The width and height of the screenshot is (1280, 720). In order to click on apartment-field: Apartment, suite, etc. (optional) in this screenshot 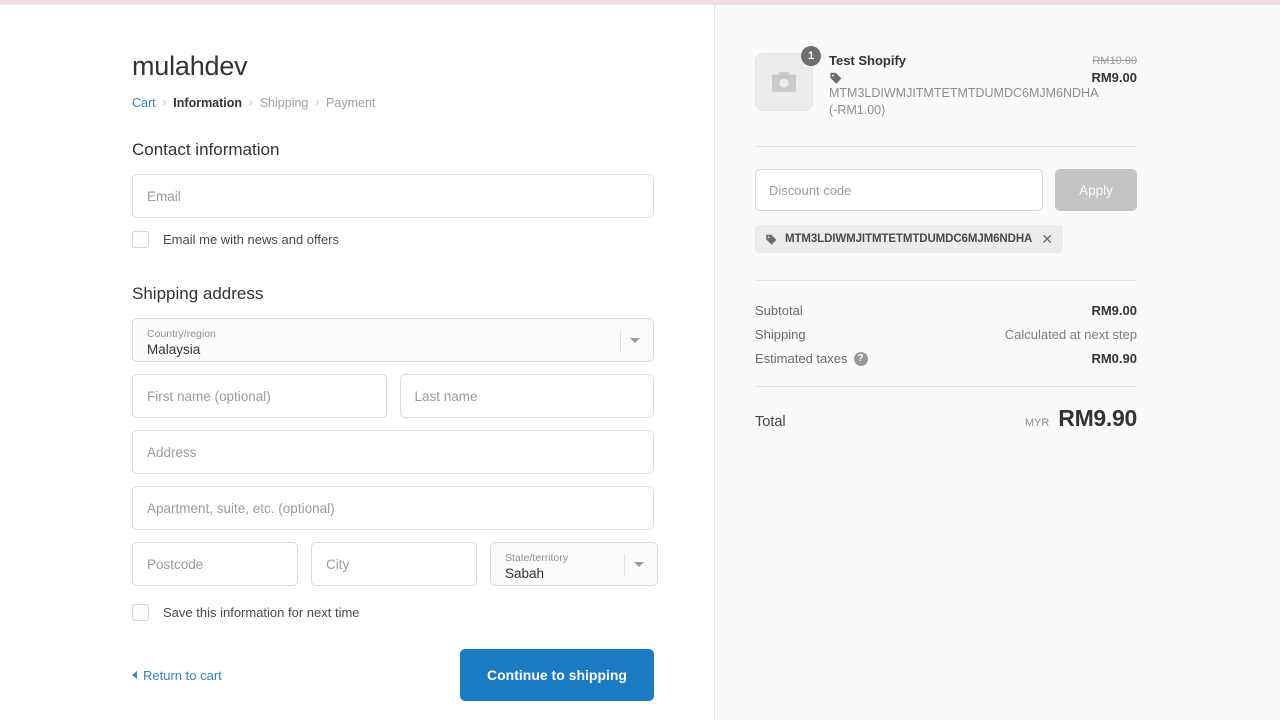, I will do `click(393, 508)`.